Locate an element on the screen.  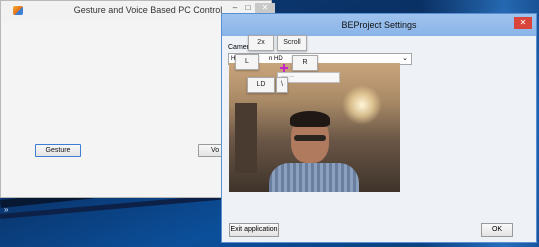
preview-person-shirt is located at coordinates (314, 177).